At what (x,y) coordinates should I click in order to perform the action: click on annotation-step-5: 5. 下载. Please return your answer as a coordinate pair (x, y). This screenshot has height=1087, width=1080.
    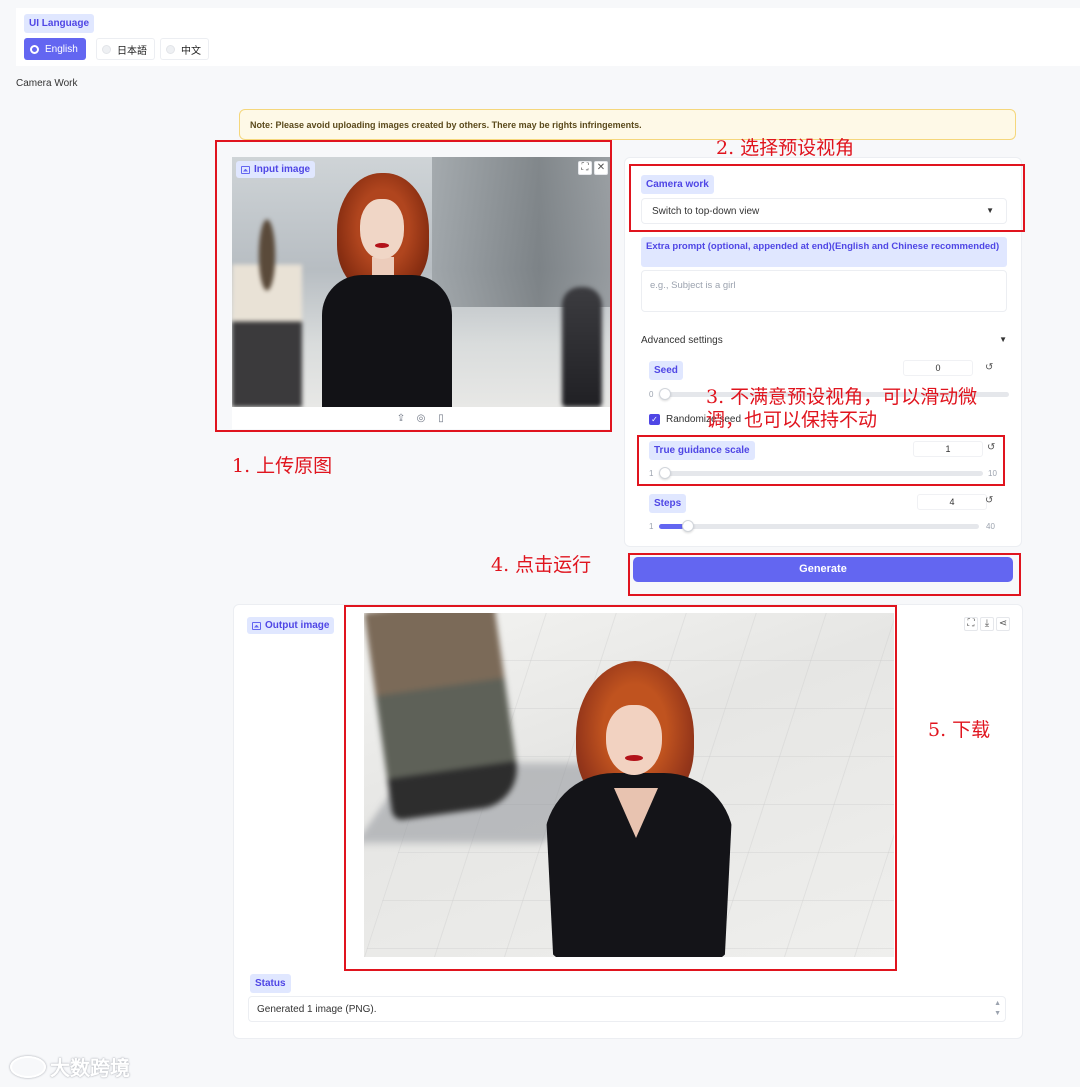
    Looking at the image, I should click on (959, 730).